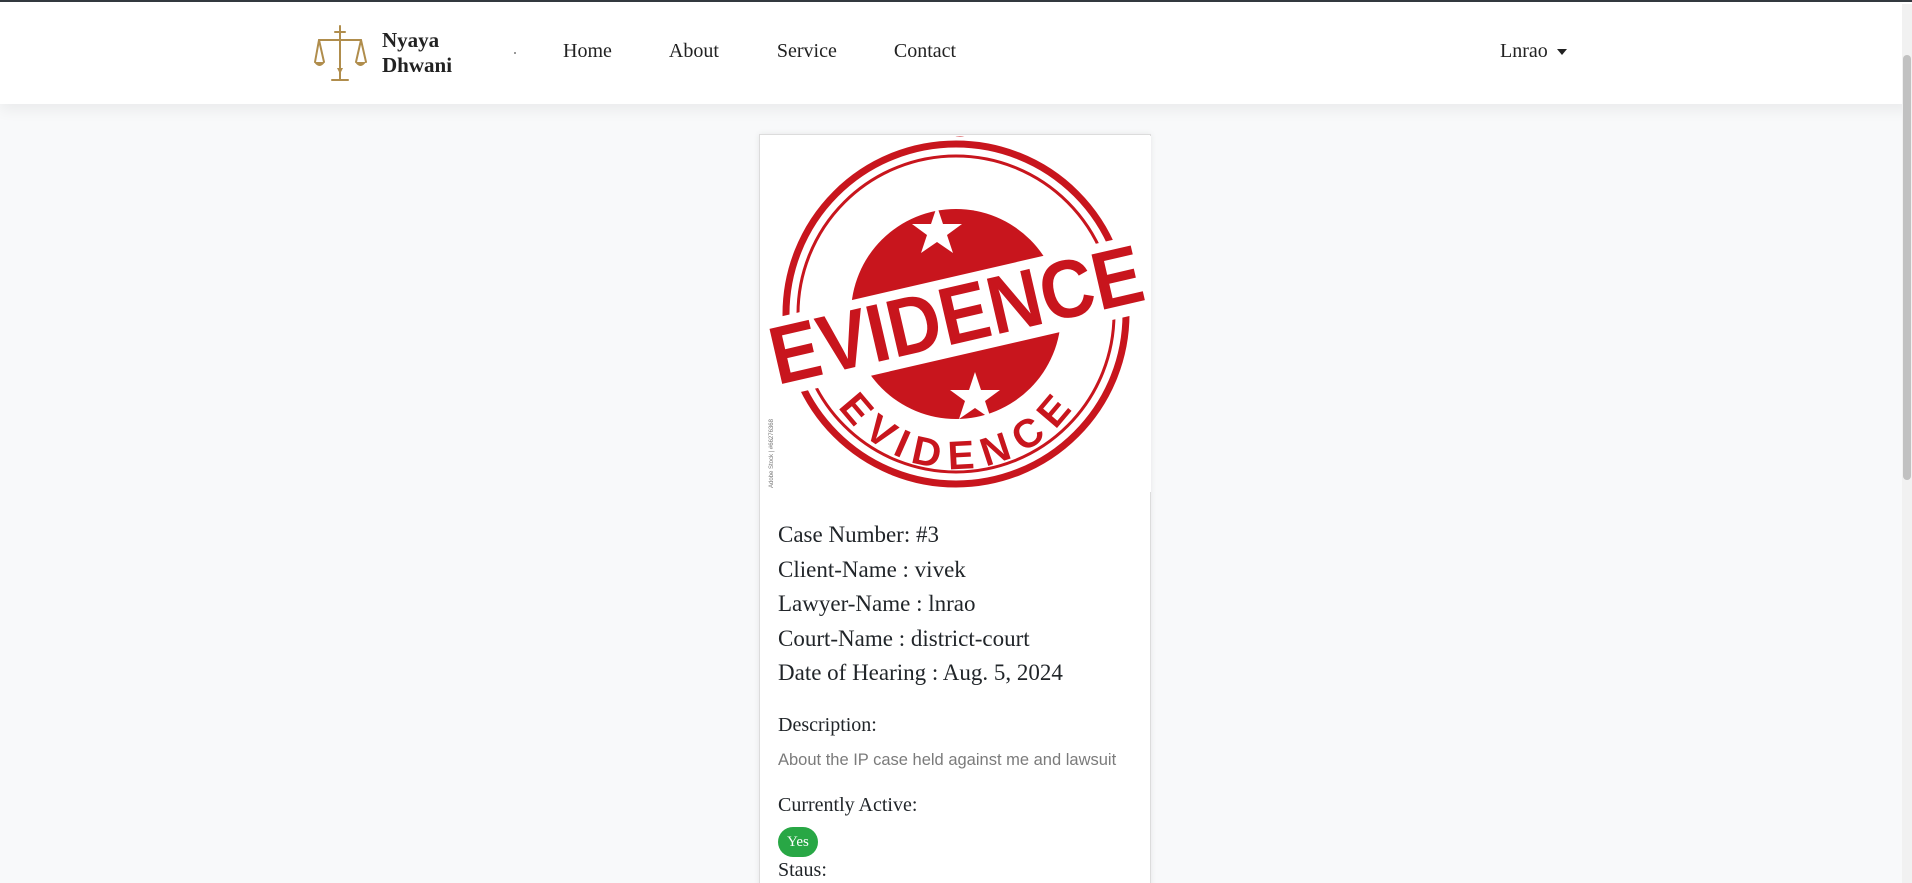  Describe the element at coordinates (920, 672) in the screenshot. I see `hearing-date: Date of Hearing : Aug. 5, 2024` at that location.